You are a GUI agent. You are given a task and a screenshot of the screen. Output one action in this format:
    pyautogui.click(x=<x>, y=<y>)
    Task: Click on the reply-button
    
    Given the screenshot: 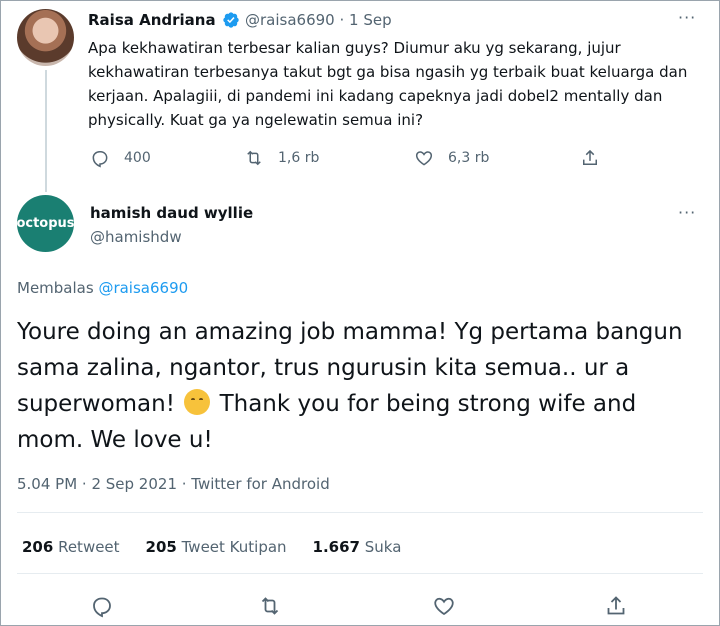 What is the action you would take?
    pyautogui.click(x=102, y=606)
    